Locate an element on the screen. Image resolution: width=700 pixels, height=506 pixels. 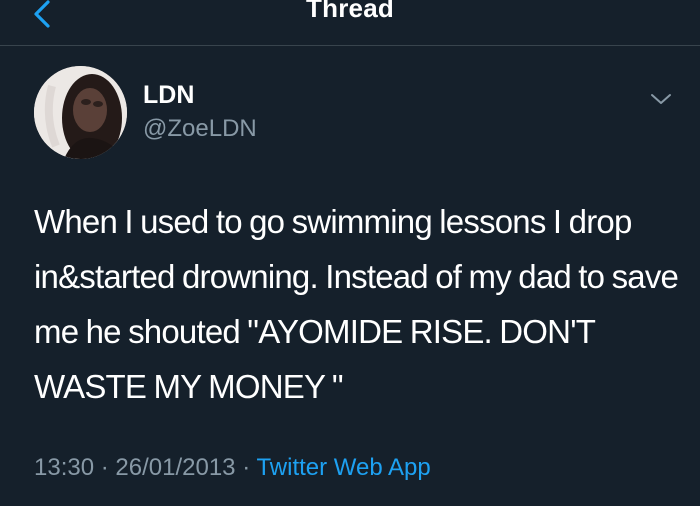
page-title: Thread is located at coordinates (350, 11).